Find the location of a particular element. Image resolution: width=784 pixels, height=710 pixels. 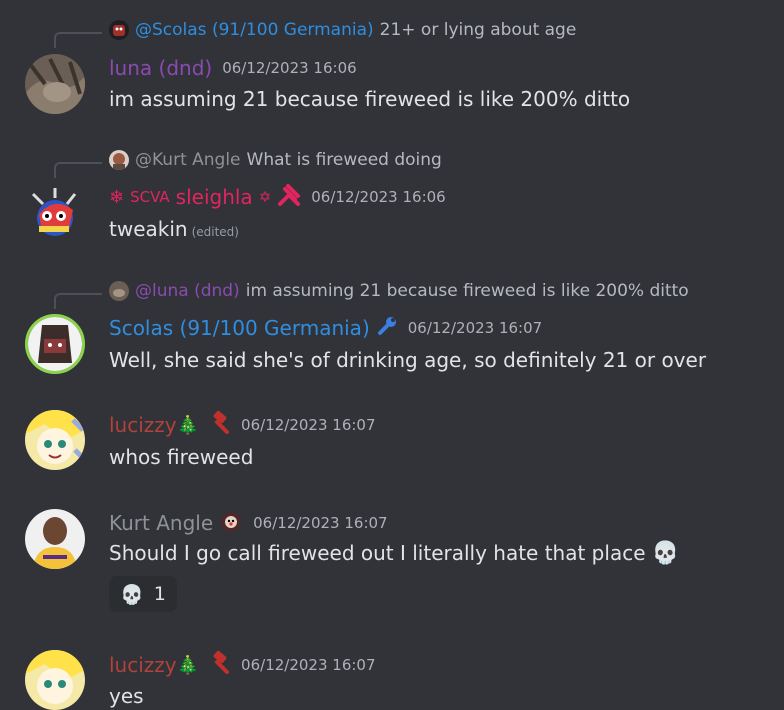

wrench-icon is located at coordinates (387, 328).